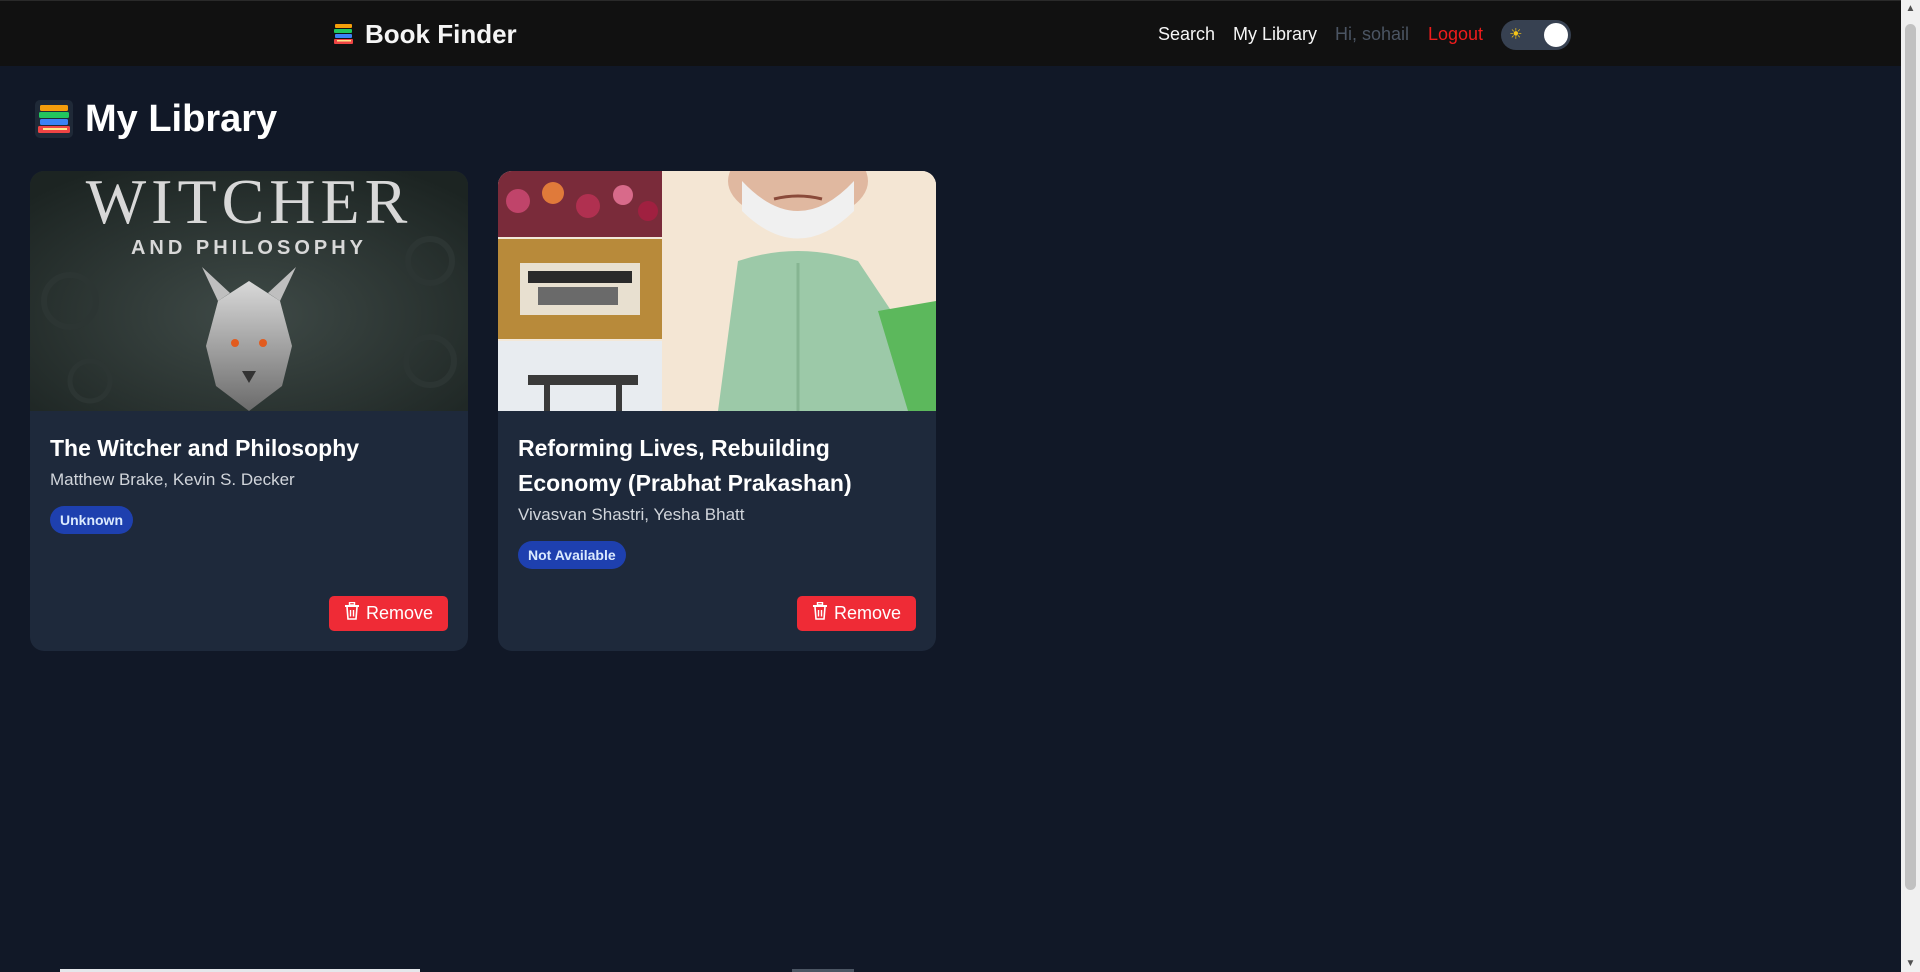 Image resolution: width=1920 pixels, height=972 pixels. I want to click on brand: Book Finder, so click(425, 34).